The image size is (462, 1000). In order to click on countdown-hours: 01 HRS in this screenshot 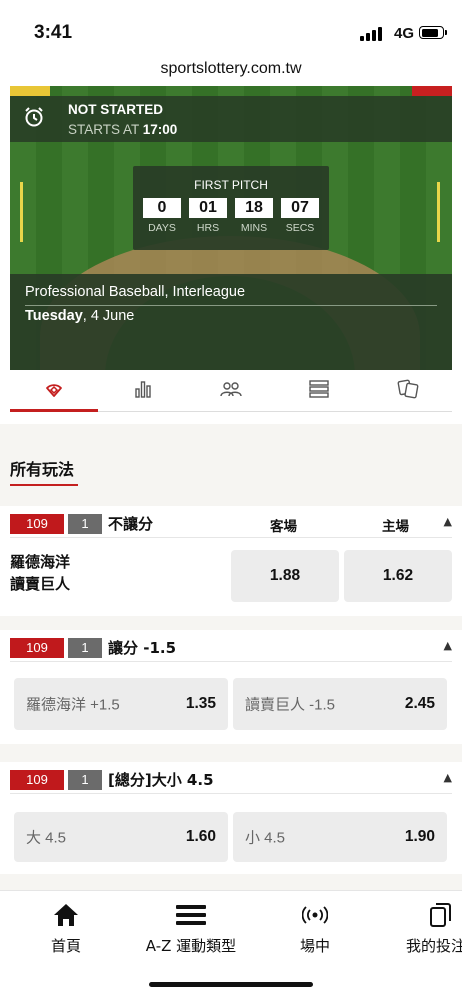, I will do `click(208, 216)`.